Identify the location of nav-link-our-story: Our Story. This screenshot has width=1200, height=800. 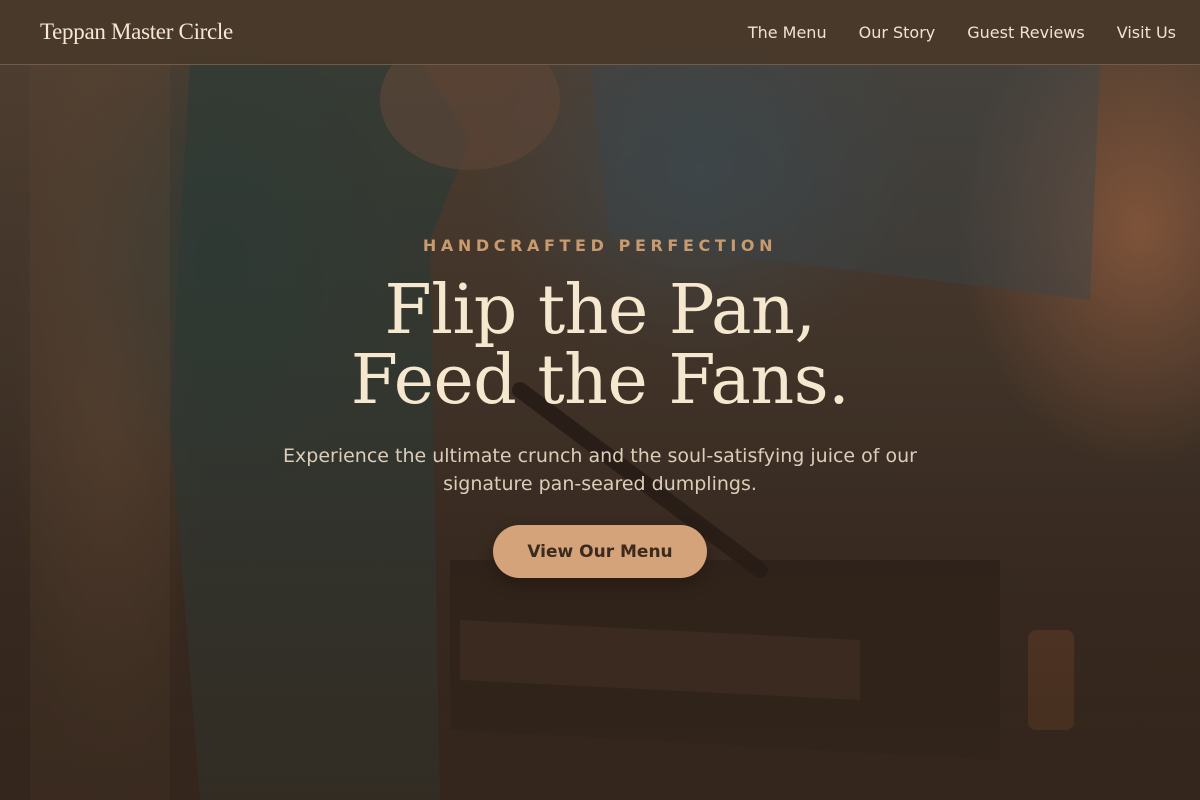
(897, 32).